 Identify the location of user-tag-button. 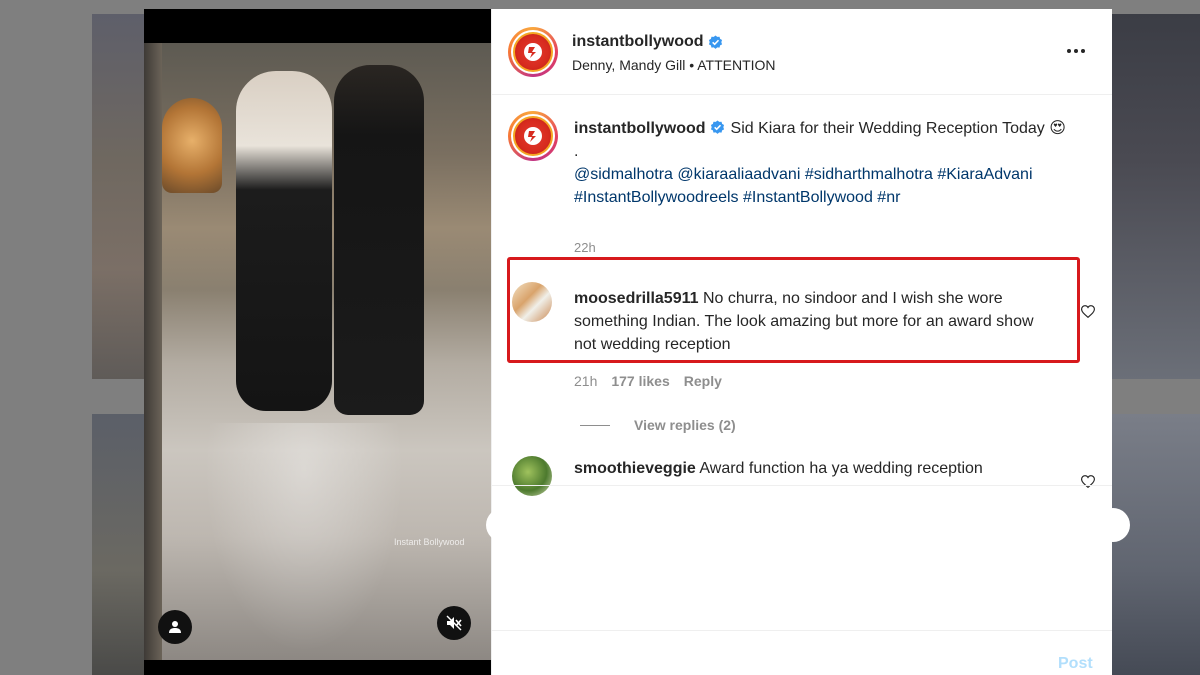
(175, 627).